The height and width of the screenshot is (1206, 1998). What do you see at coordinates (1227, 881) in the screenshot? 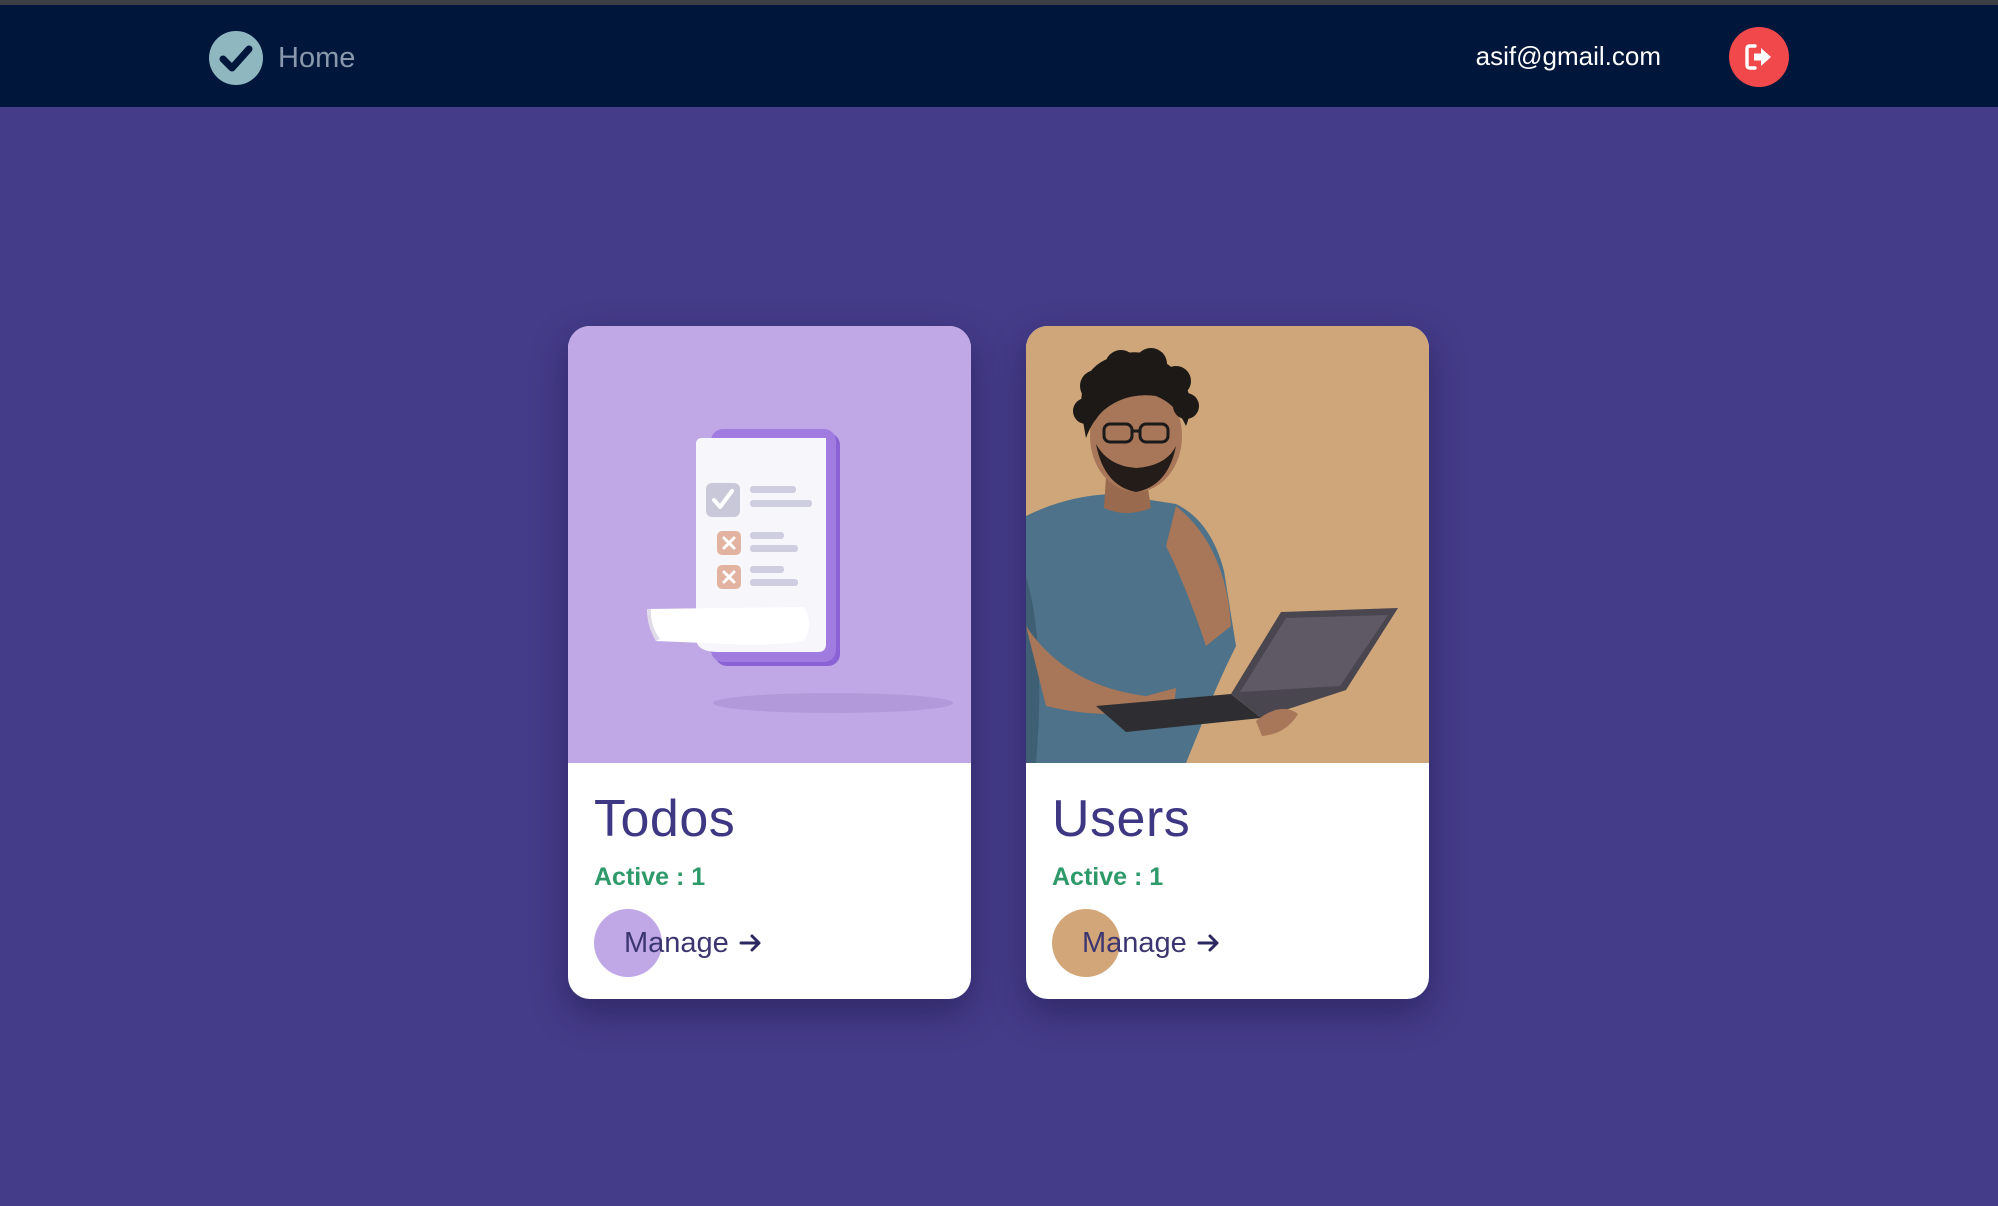
I see `users-card-body: Users Active : 1 Manage` at bounding box center [1227, 881].